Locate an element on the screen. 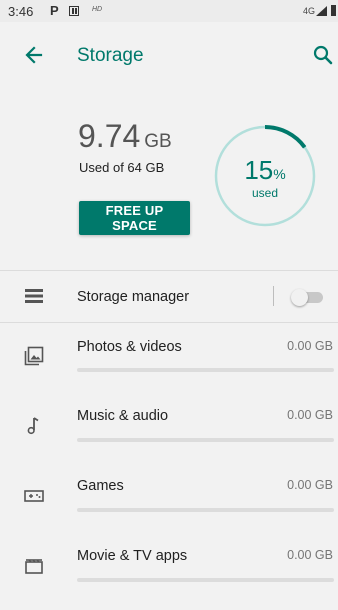 This screenshot has height=610, width=338. usage-percent-label: used is located at coordinates (265, 193).